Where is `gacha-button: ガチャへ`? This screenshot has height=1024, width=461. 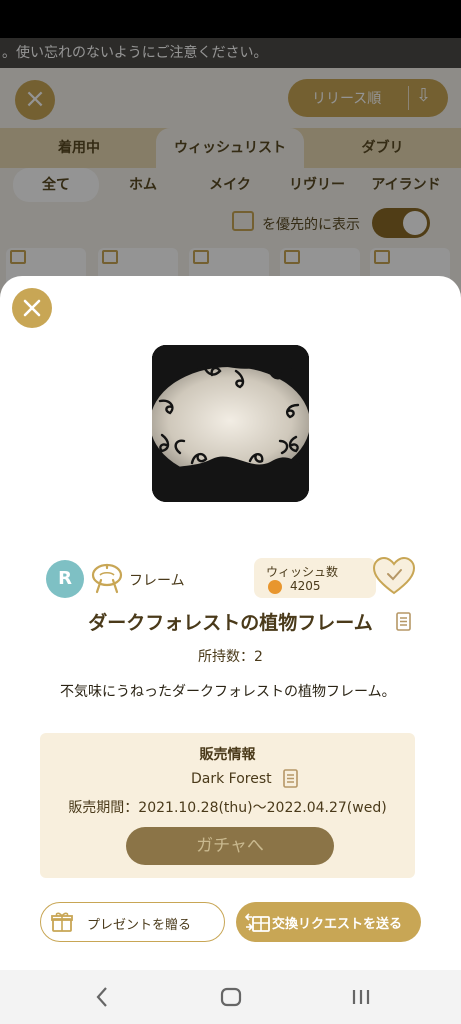 gacha-button: ガチャへ is located at coordinates (230, 846).